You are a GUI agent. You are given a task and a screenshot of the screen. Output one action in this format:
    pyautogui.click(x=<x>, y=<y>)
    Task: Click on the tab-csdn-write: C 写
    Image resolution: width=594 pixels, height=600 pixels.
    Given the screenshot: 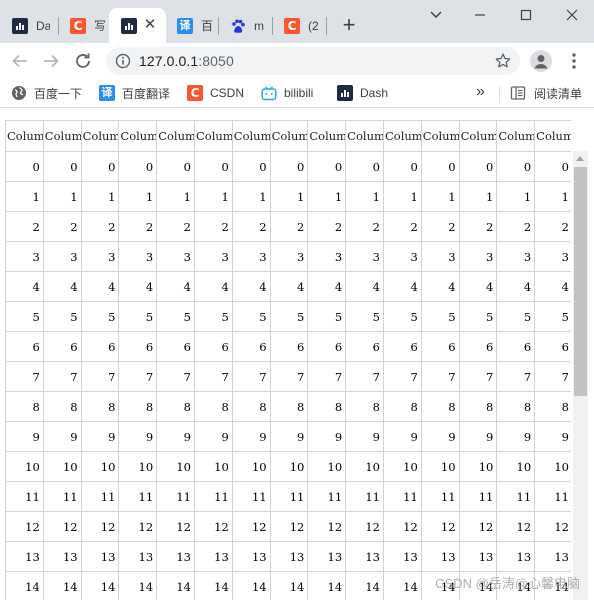 What is the action you would take?
    pyautogui.click(x=83, y=25)
    